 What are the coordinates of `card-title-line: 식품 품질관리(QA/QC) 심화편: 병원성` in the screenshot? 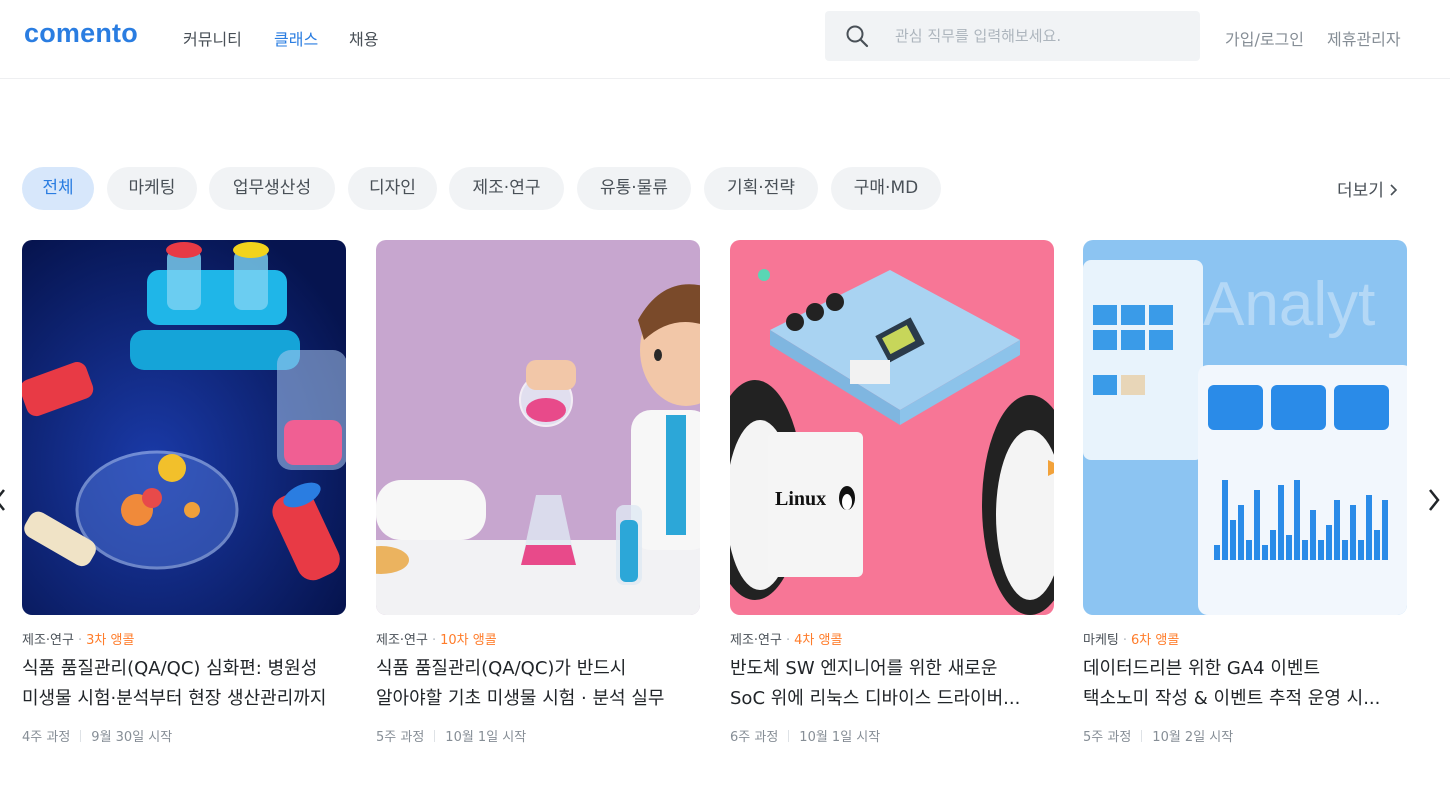 It's located at (170, 668).